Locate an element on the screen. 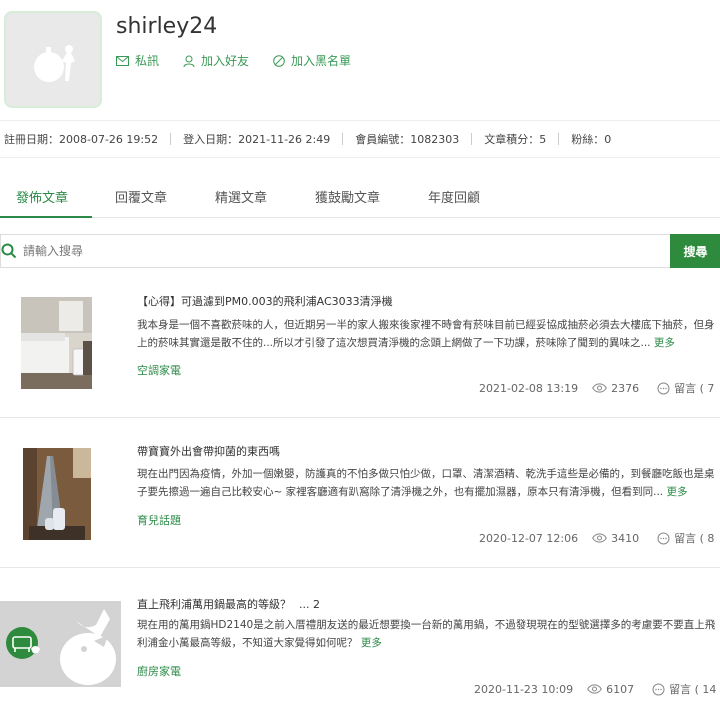 The height and width of the screenshot is (709, 720). view-count-value: 2376 is located at coordinates (625, 388).